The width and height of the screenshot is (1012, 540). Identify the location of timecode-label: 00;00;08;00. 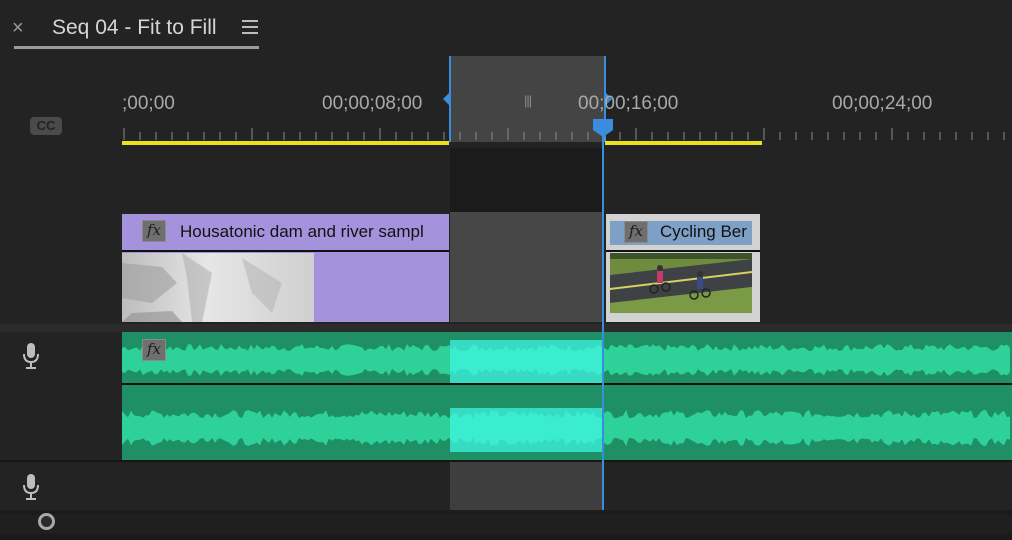
(372, 103).